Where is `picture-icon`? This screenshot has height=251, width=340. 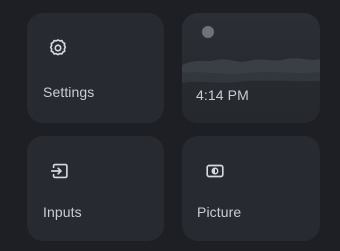
picture-icon is located at coordinates (215, 171).